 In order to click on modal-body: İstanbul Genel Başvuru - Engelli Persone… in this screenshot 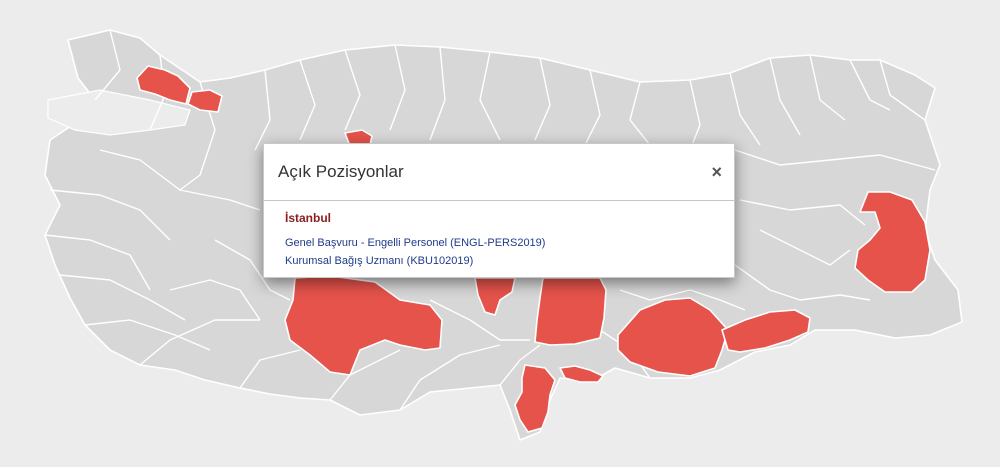, I will do `click(499, 235)`.